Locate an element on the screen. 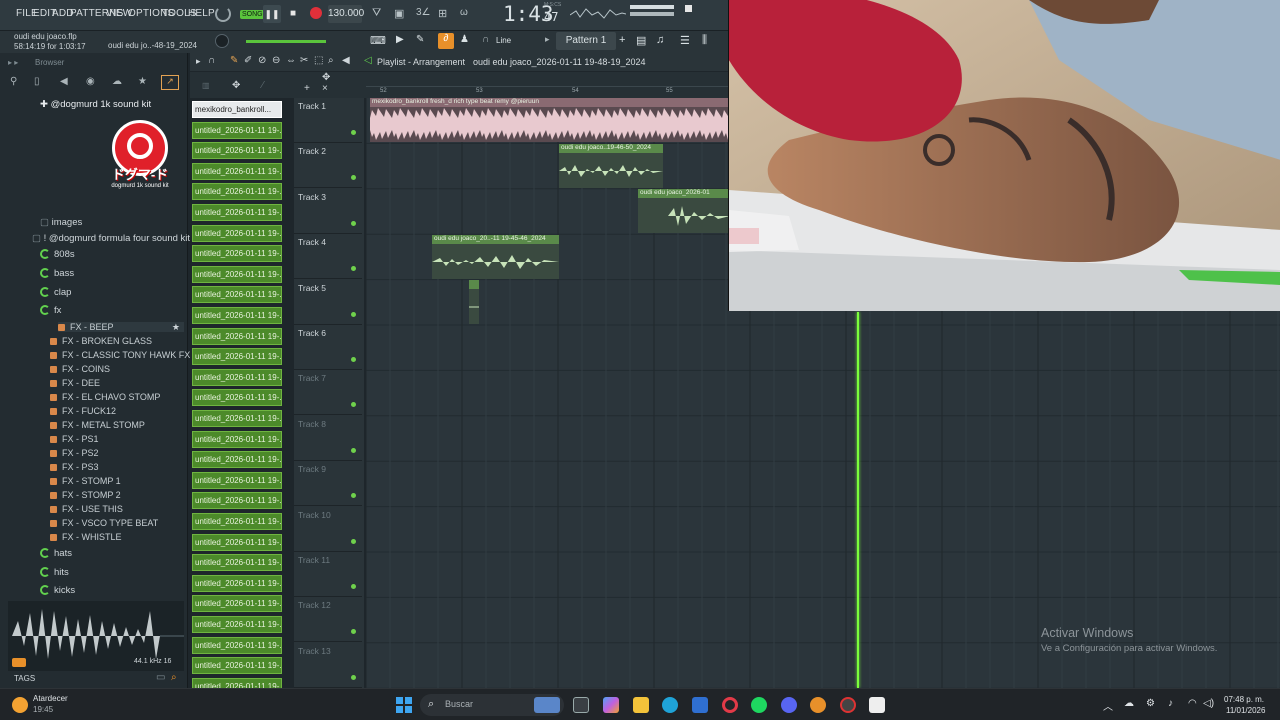 This screenshot has width=1280, height=720. track-header: Track 5 is located at coordinates (328, 302).